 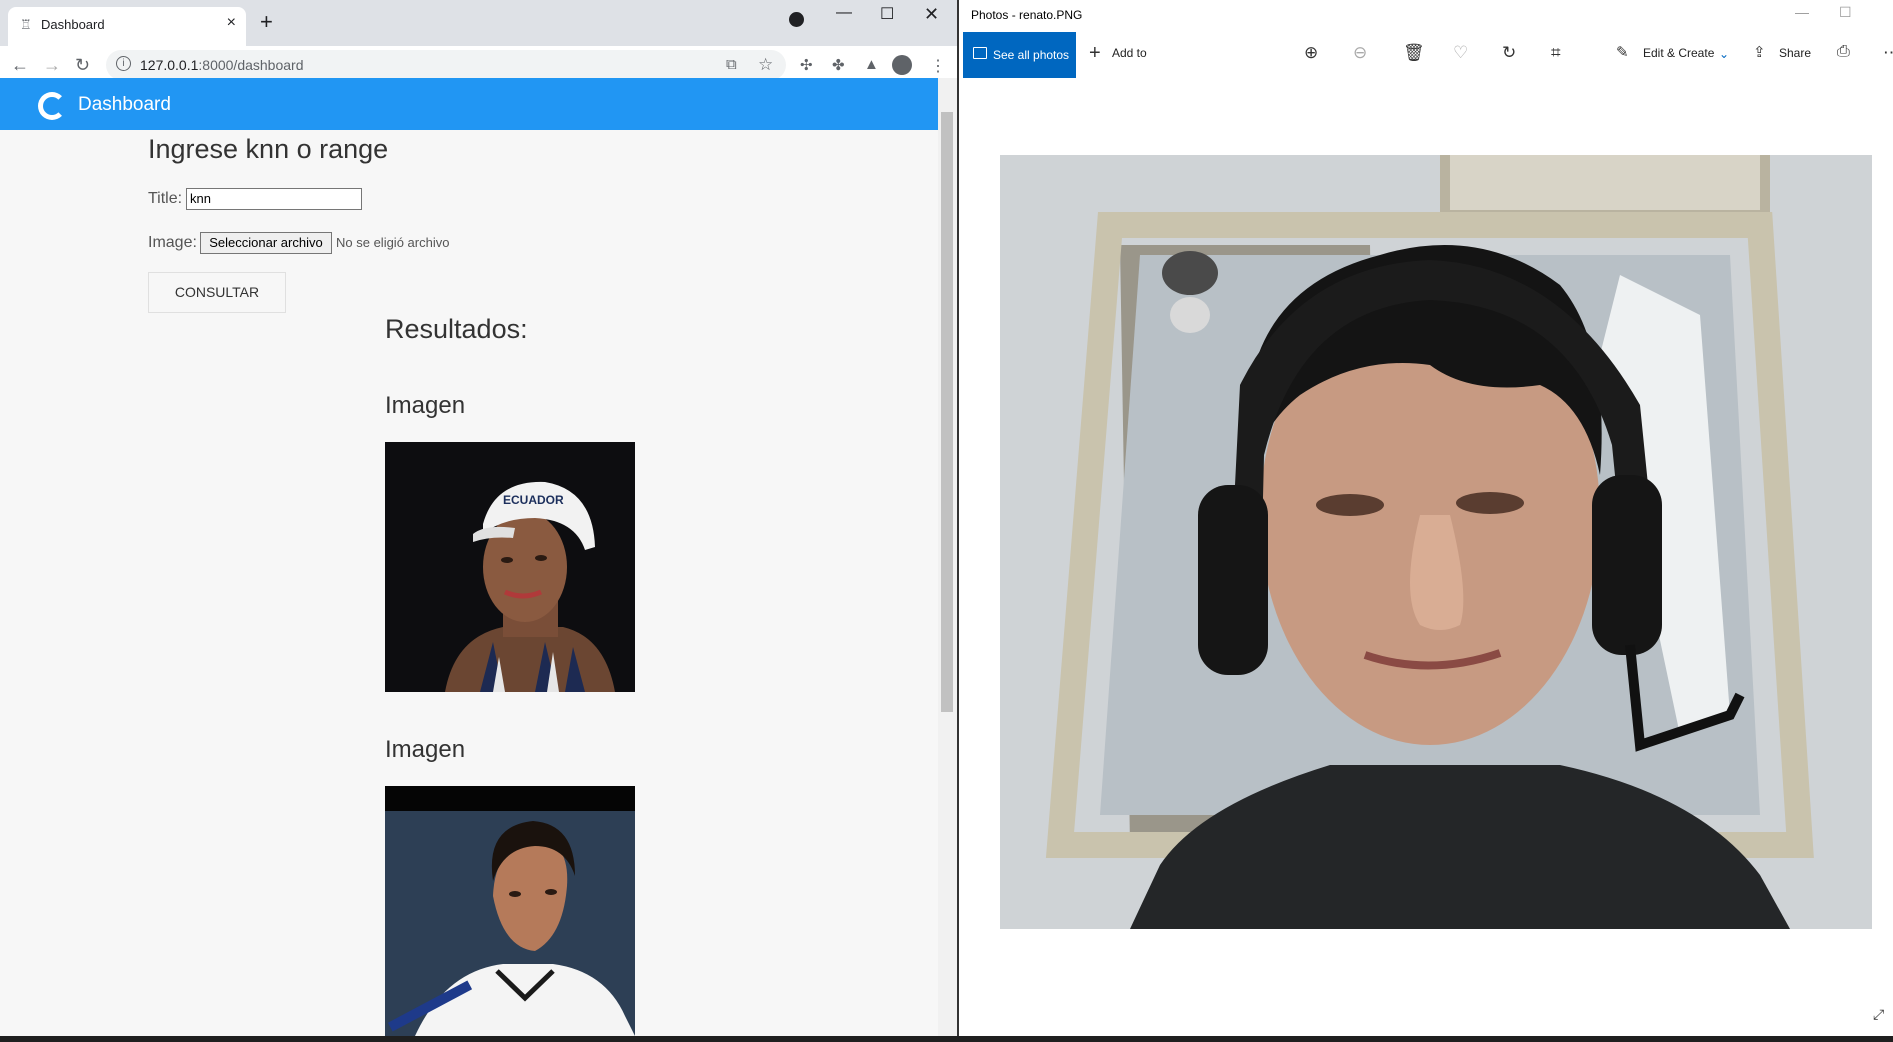 What do you see at coordinates (1678, 53) in the screenshot?
I see `edit-create-button: Edit & Create` at bounding box center [1678, 53].